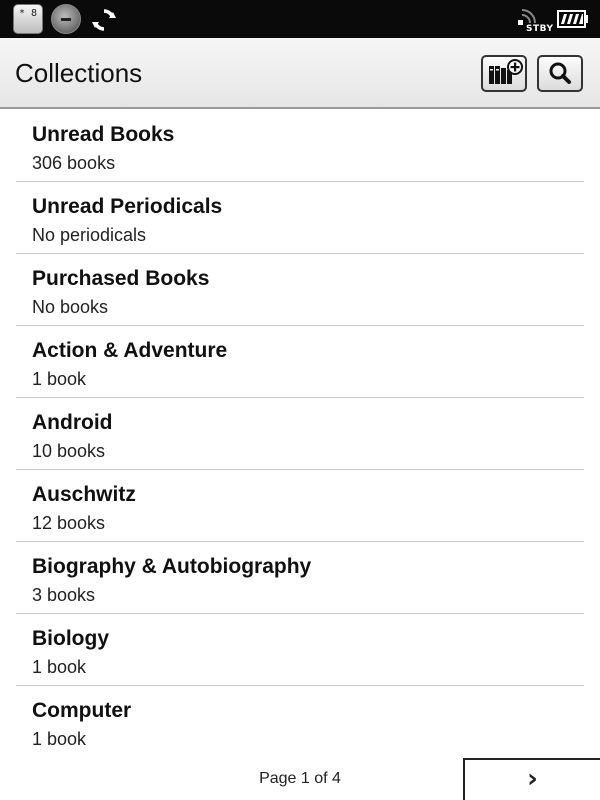 Image resolution: width=600 pixels, height=800 pixels. What do you see at coordinates (300, 362) in the screenshot?
I see `list-item: Action & Adventure 1 book` at bounding box center [300, 362].